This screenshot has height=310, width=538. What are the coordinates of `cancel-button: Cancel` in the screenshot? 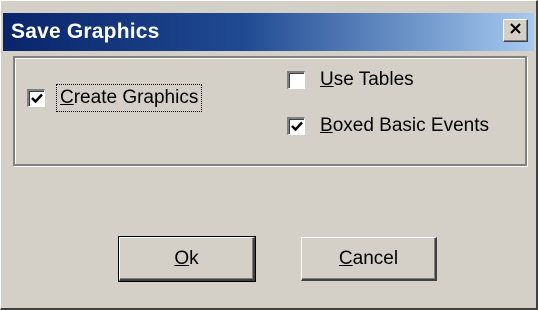 It's located at (369, 259).